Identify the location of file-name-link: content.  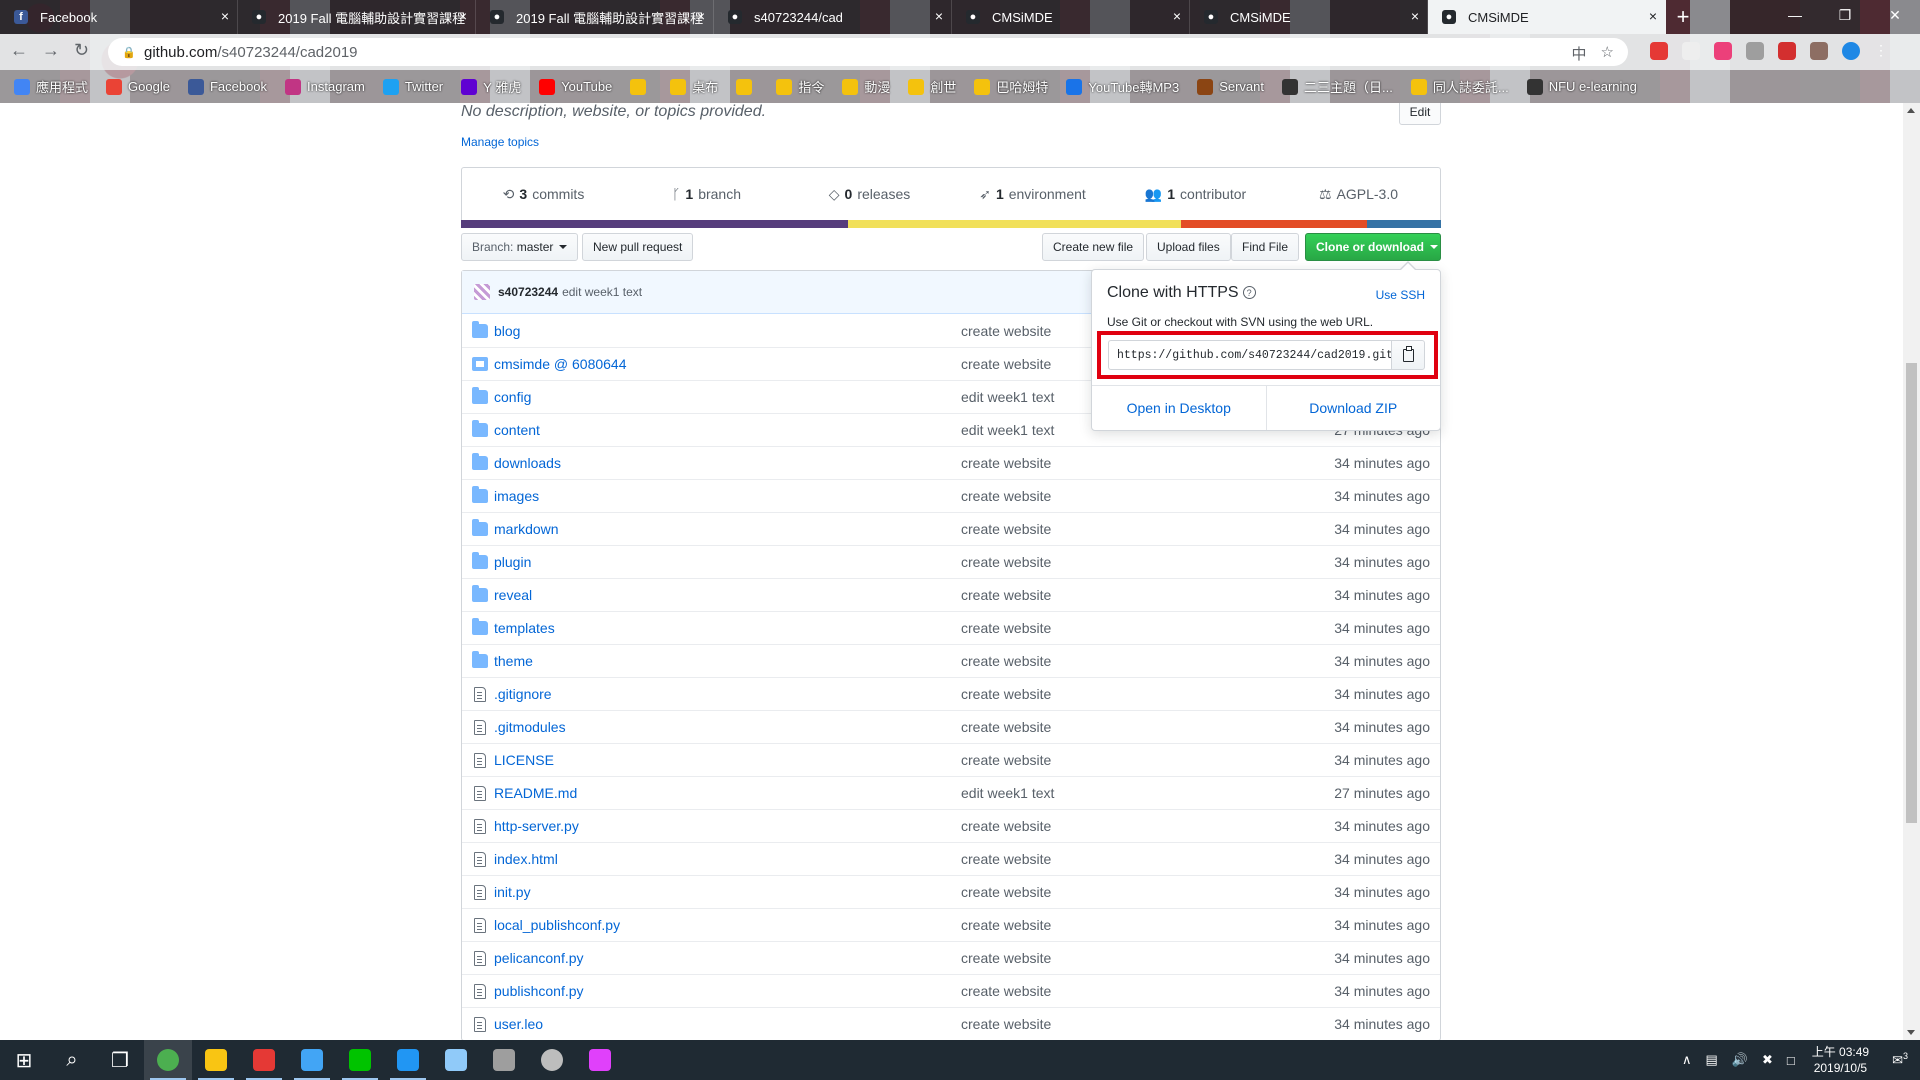
(729, 430).